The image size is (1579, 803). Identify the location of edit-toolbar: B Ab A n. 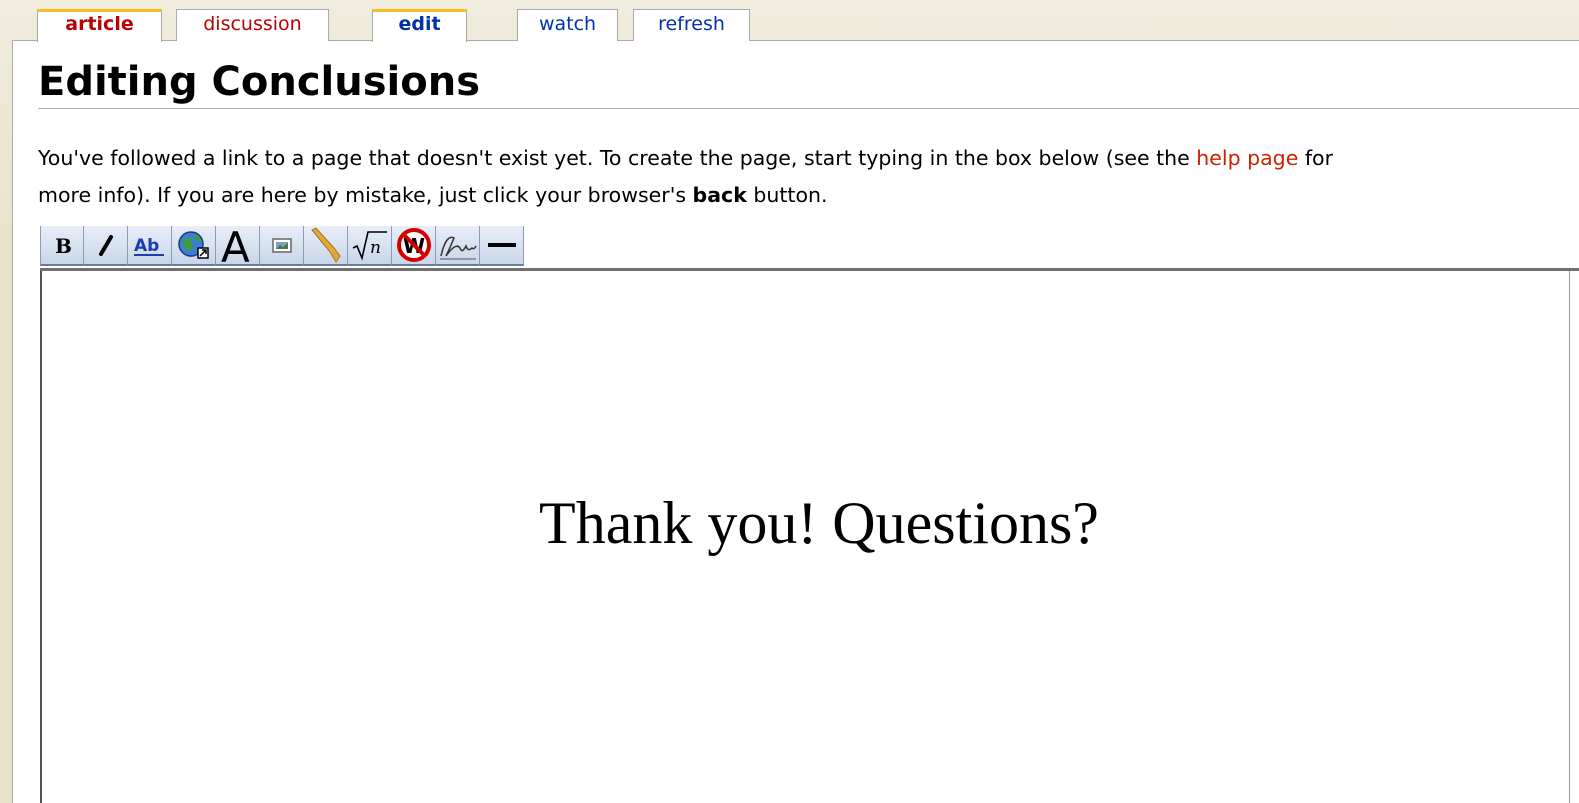
(282, 245).